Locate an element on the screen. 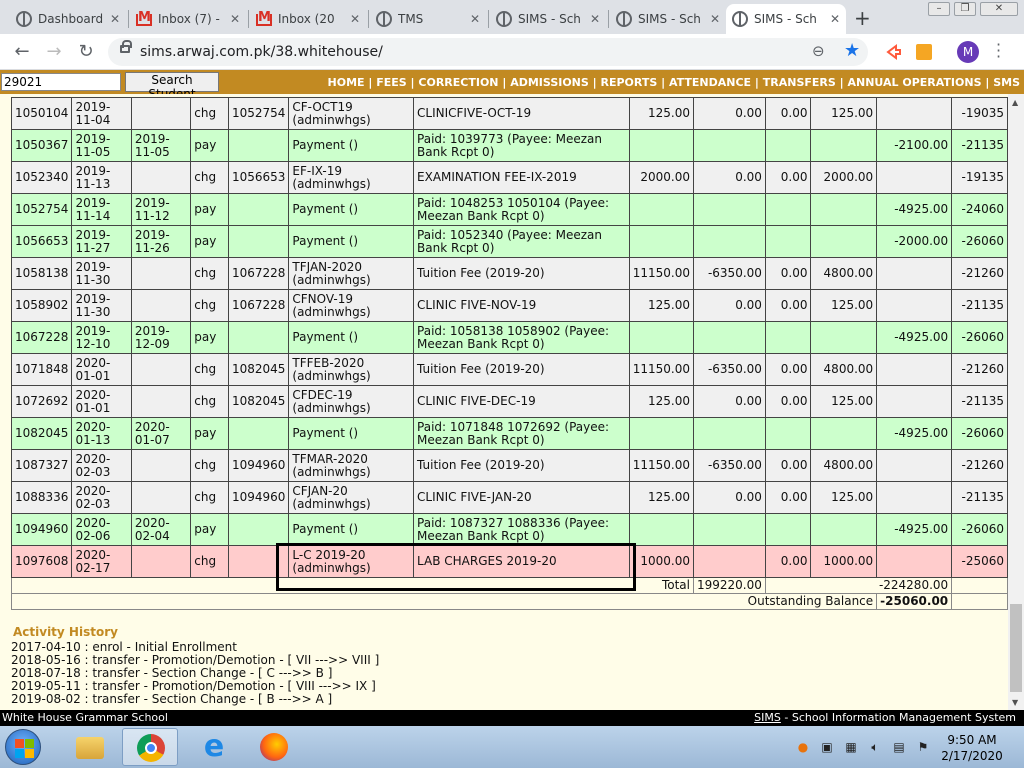 The image size is (1024, 768). action-center-flag-icon: ⚑ is located at coordinates (923, 747).